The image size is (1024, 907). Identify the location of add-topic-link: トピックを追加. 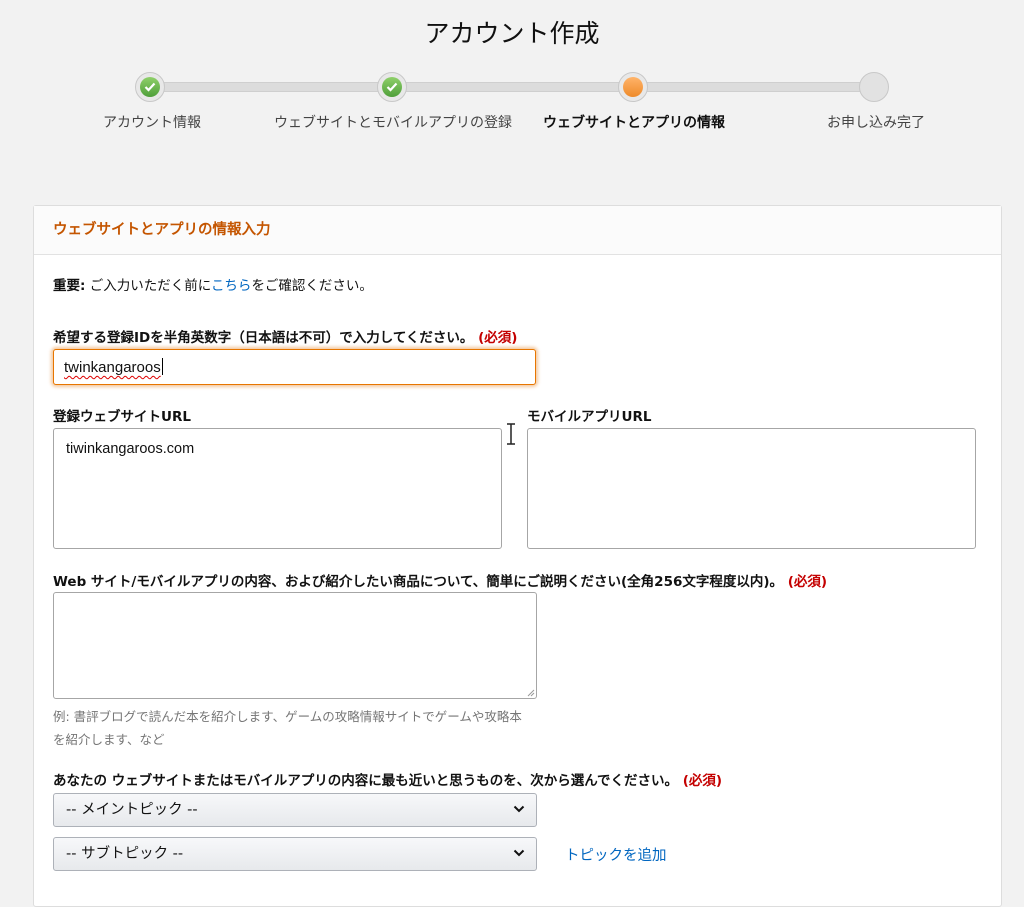
(616, 854).